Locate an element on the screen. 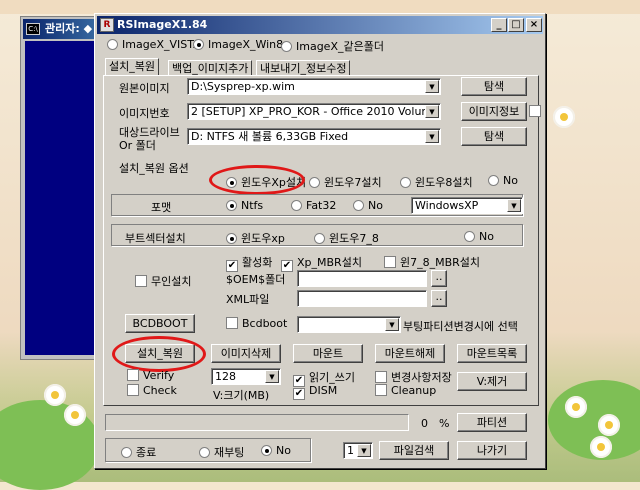 The image size is (640, 490). win78-mbr-checkbox: 윈7_8_MBR설치 is located at coordinates (432, 262).